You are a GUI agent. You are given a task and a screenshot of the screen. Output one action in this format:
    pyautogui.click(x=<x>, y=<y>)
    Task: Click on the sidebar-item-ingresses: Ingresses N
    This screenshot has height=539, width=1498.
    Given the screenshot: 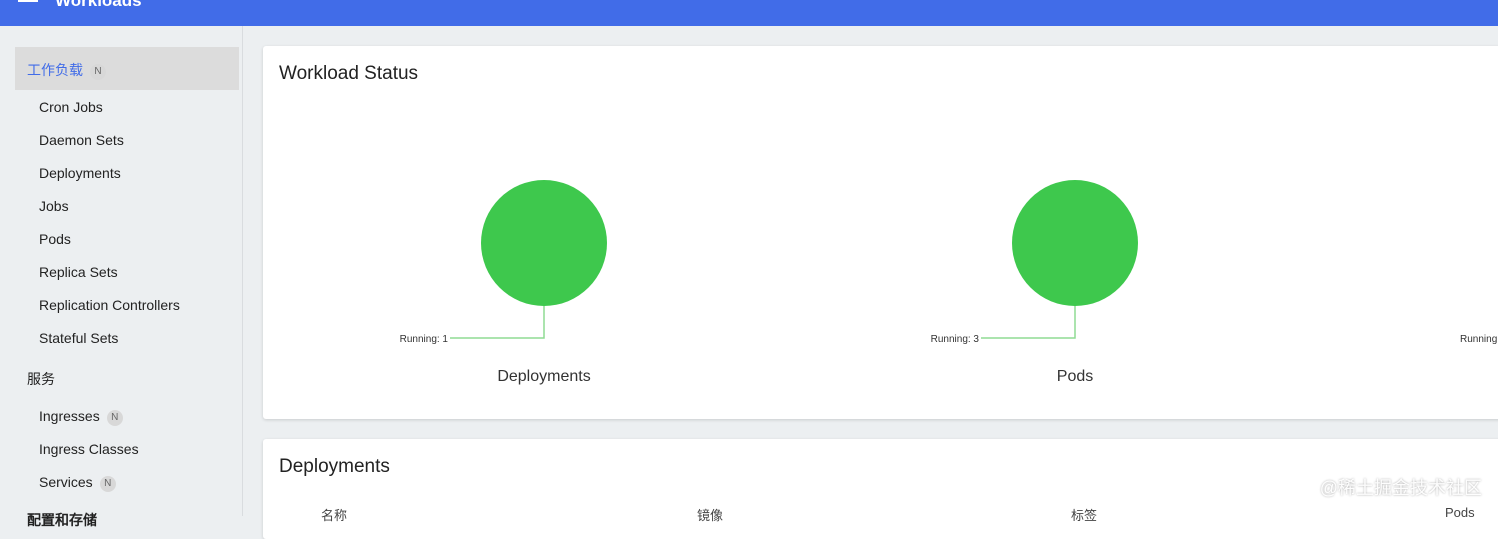 What is the action you would take?
    pyautogui.click(x=81, y=417)
    